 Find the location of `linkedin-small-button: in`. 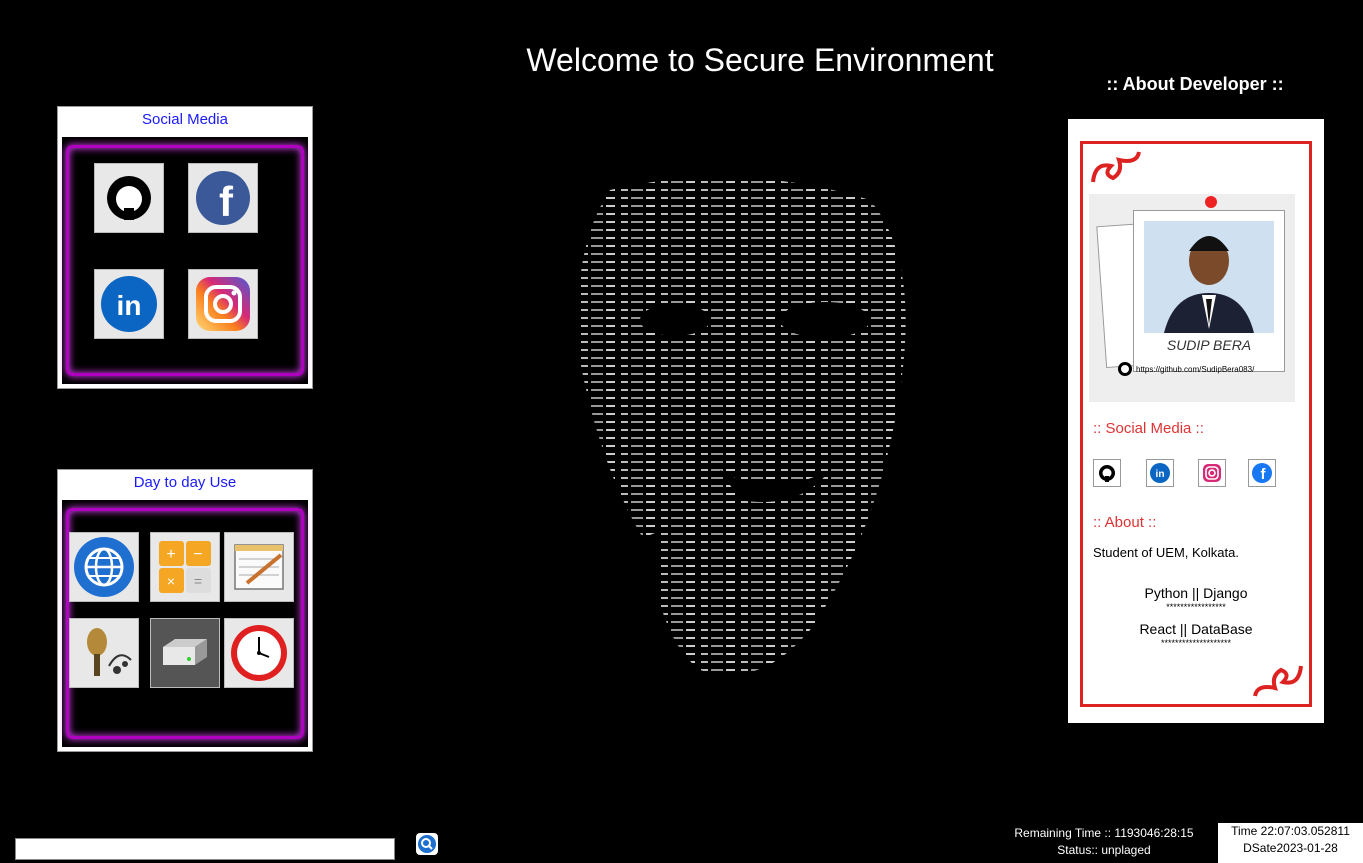

linkedin-small-button: in is located at coordinates (1160, 473).